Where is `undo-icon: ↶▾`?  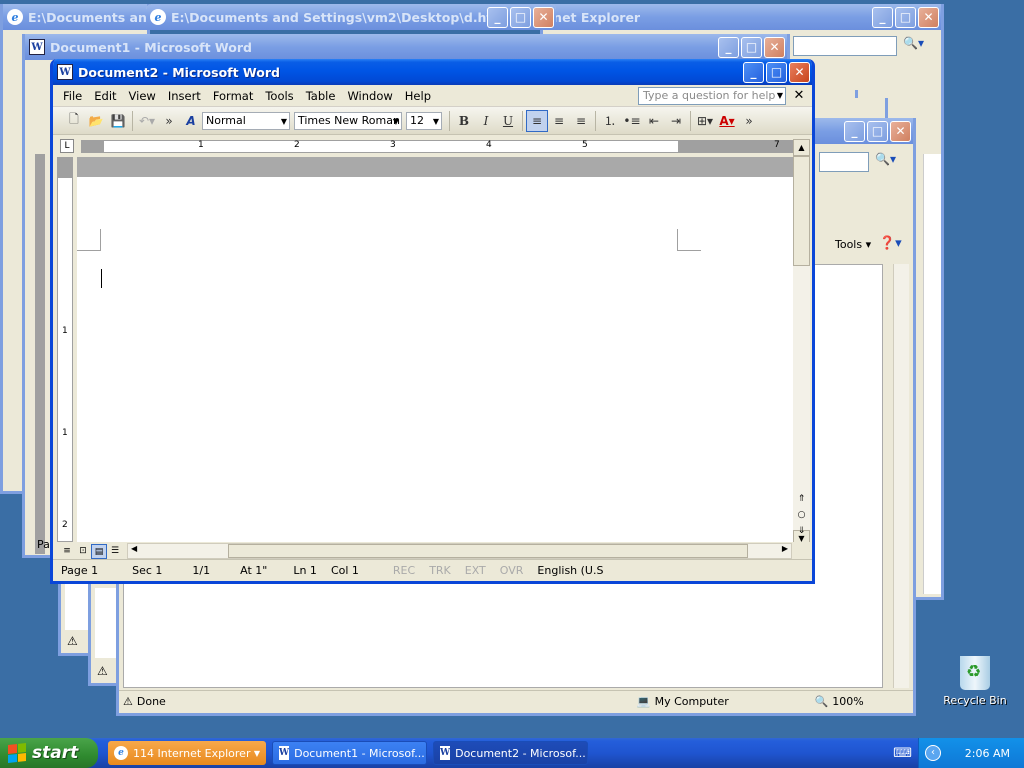 undo-icon: ↶▾ is located at coordinates (147, 121).